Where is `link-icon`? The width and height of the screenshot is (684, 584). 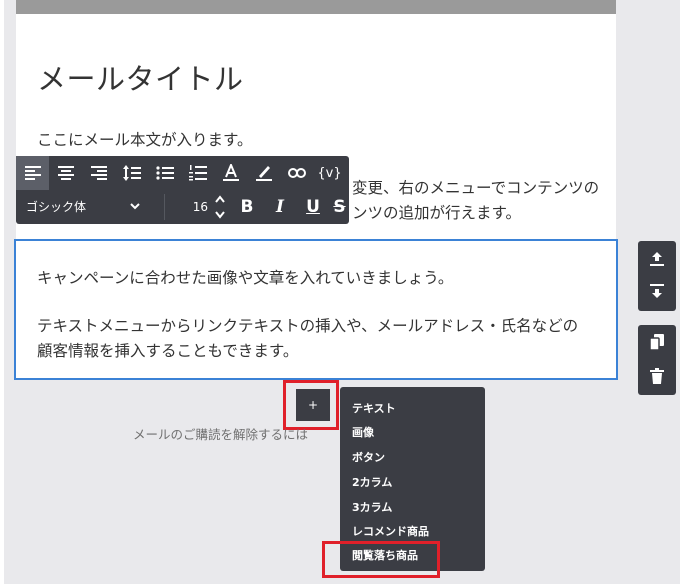 link-icon is located at coordinates (296, 173).